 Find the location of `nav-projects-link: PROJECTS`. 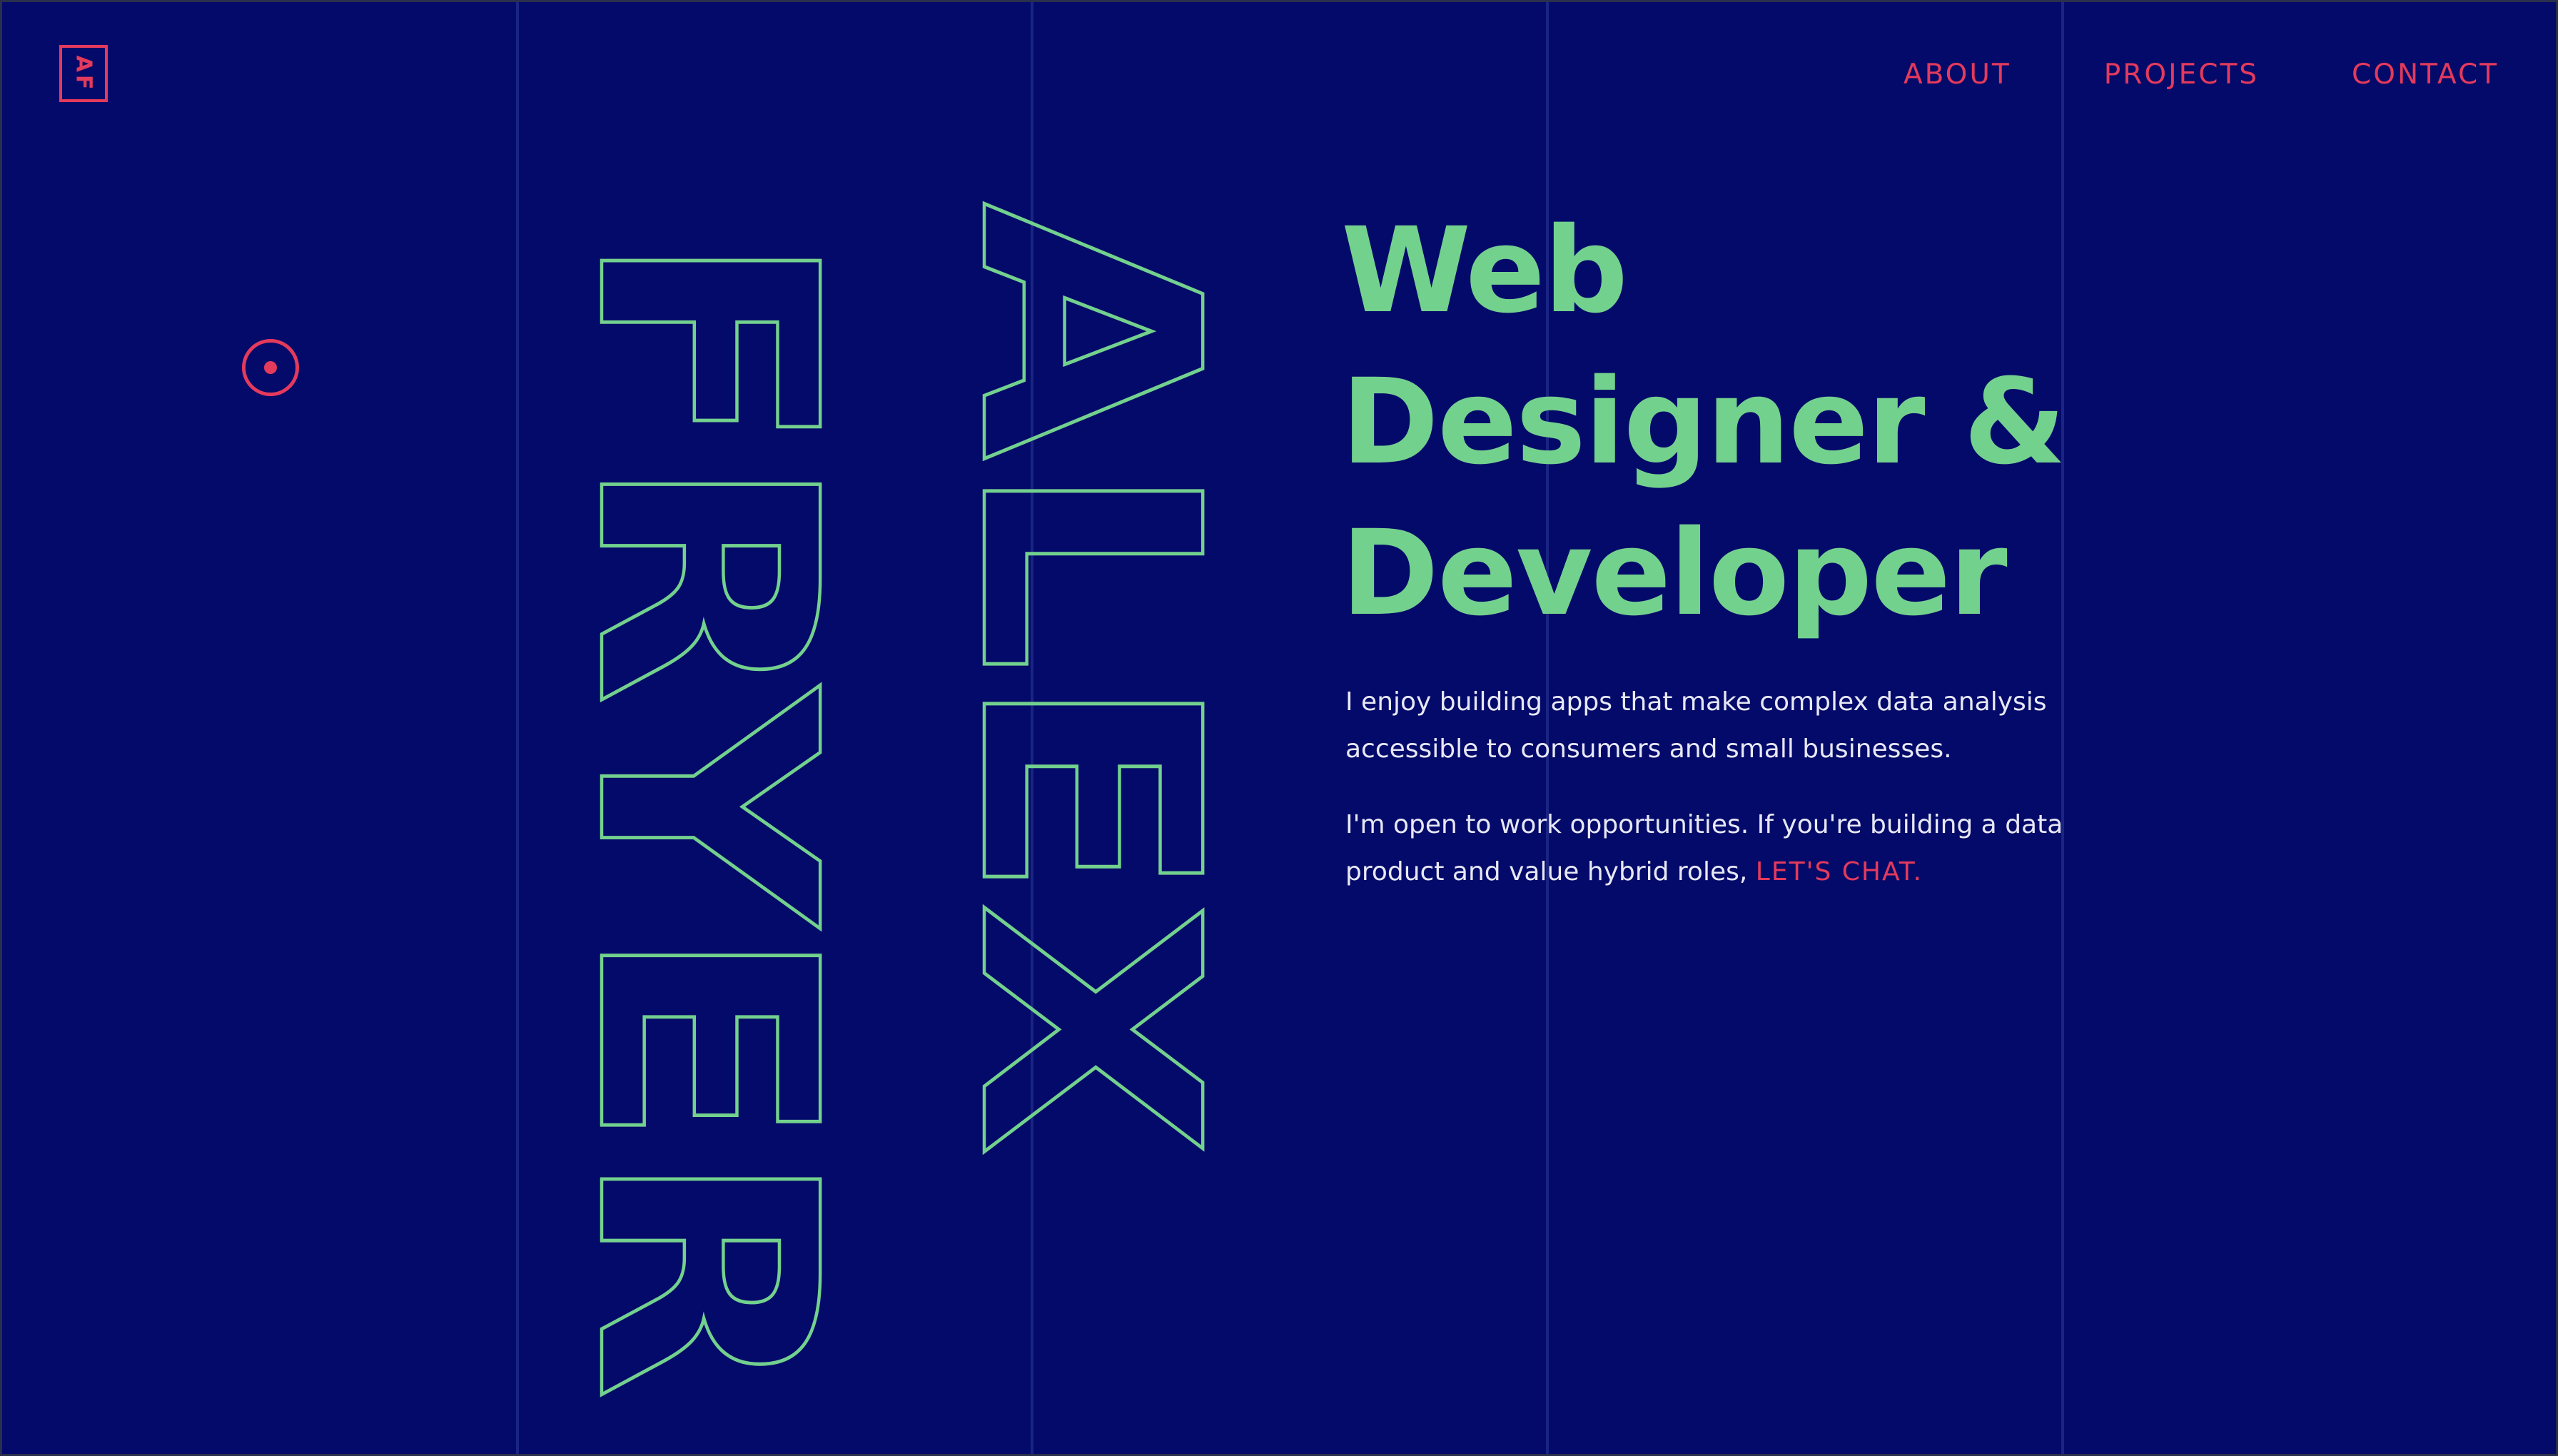

nav-projects-link: PROJECTS is located at coordinates (2181, 74).